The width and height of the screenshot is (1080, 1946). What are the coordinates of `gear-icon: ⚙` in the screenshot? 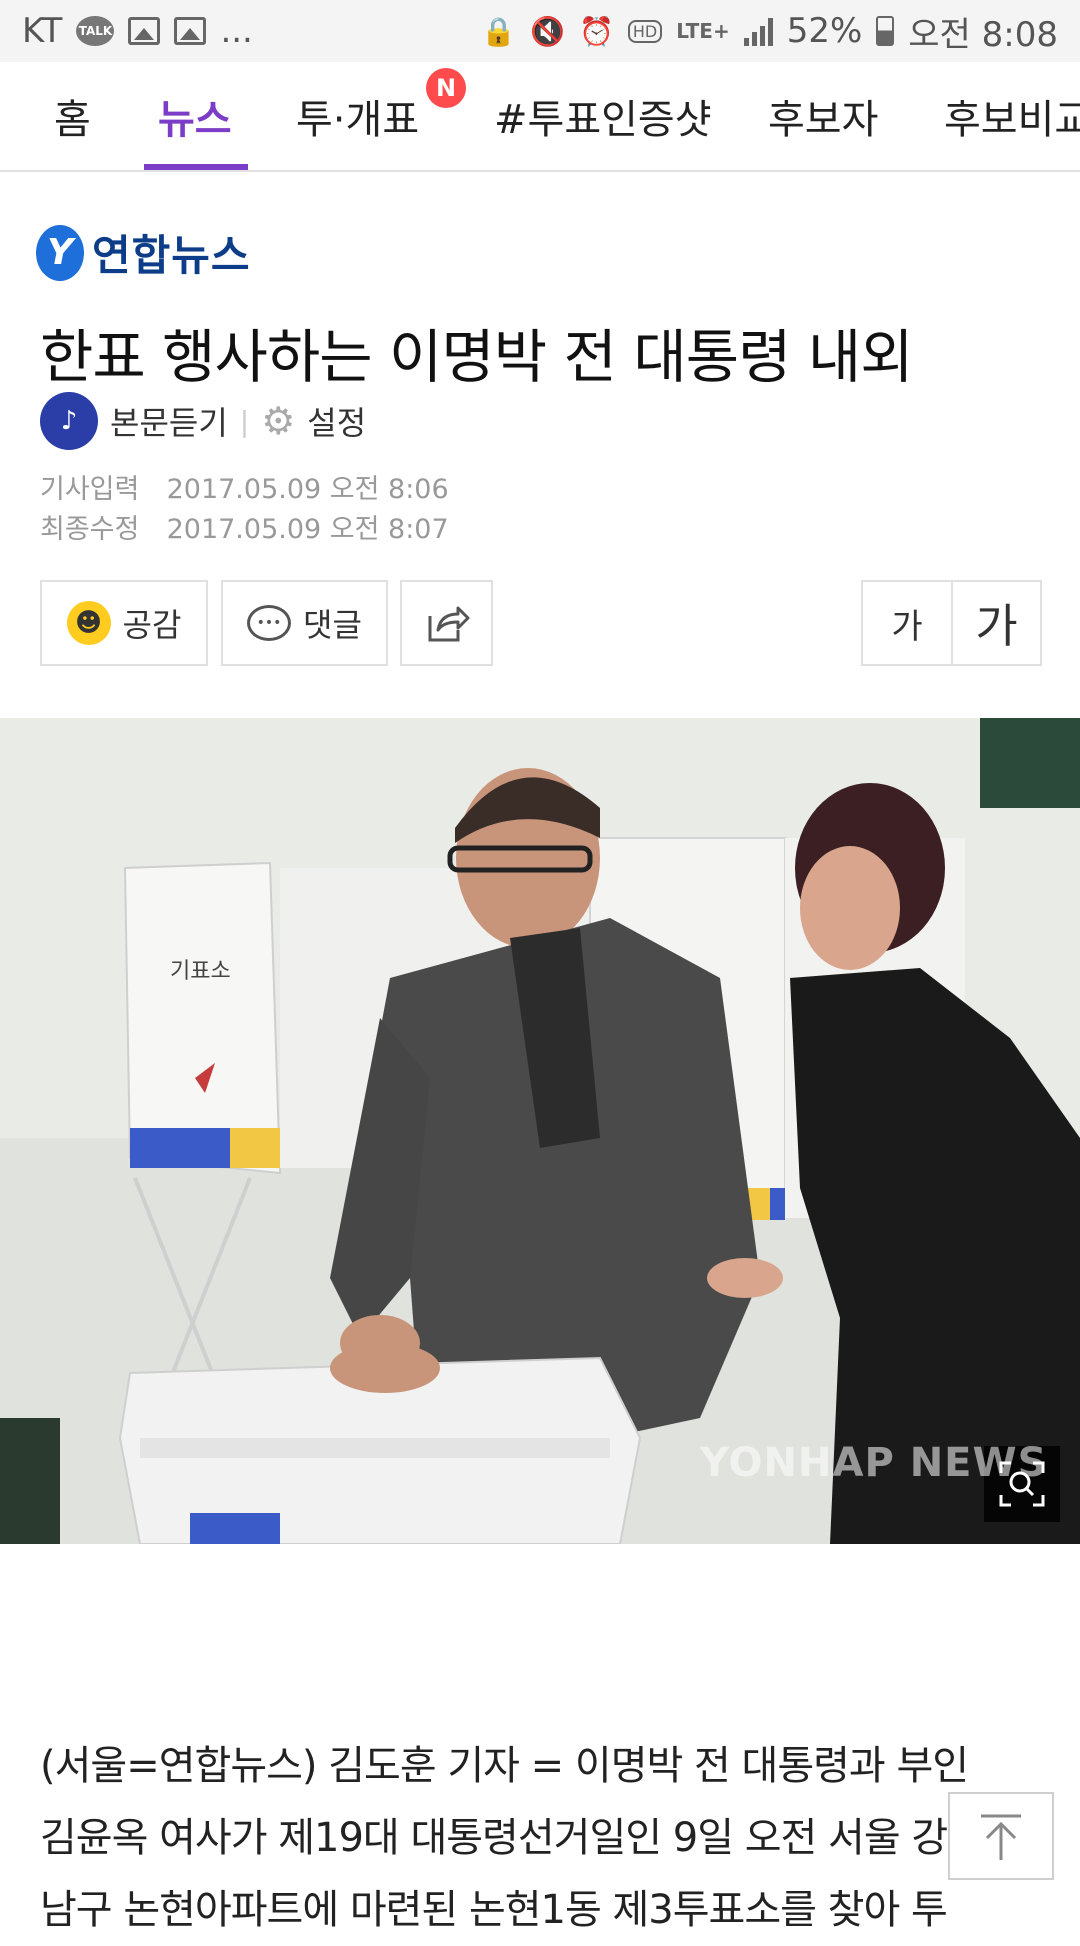 It's located at (278, 421).